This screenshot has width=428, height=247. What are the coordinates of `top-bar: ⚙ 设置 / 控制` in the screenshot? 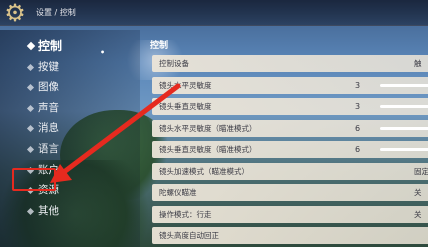 It's located at (214, 13).